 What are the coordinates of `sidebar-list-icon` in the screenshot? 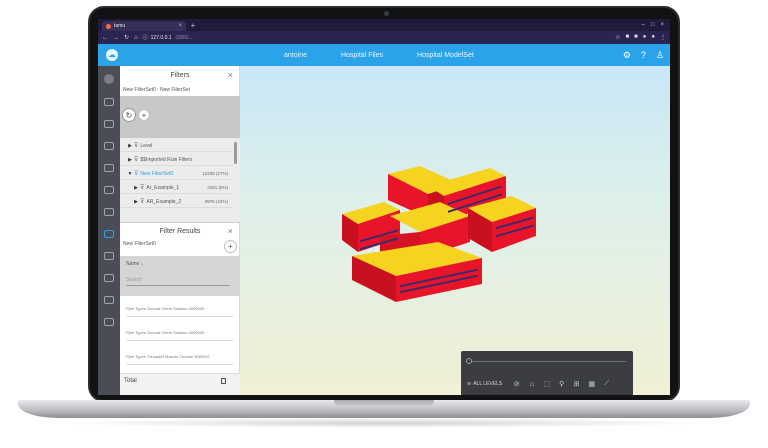 It's located at (109, 256).